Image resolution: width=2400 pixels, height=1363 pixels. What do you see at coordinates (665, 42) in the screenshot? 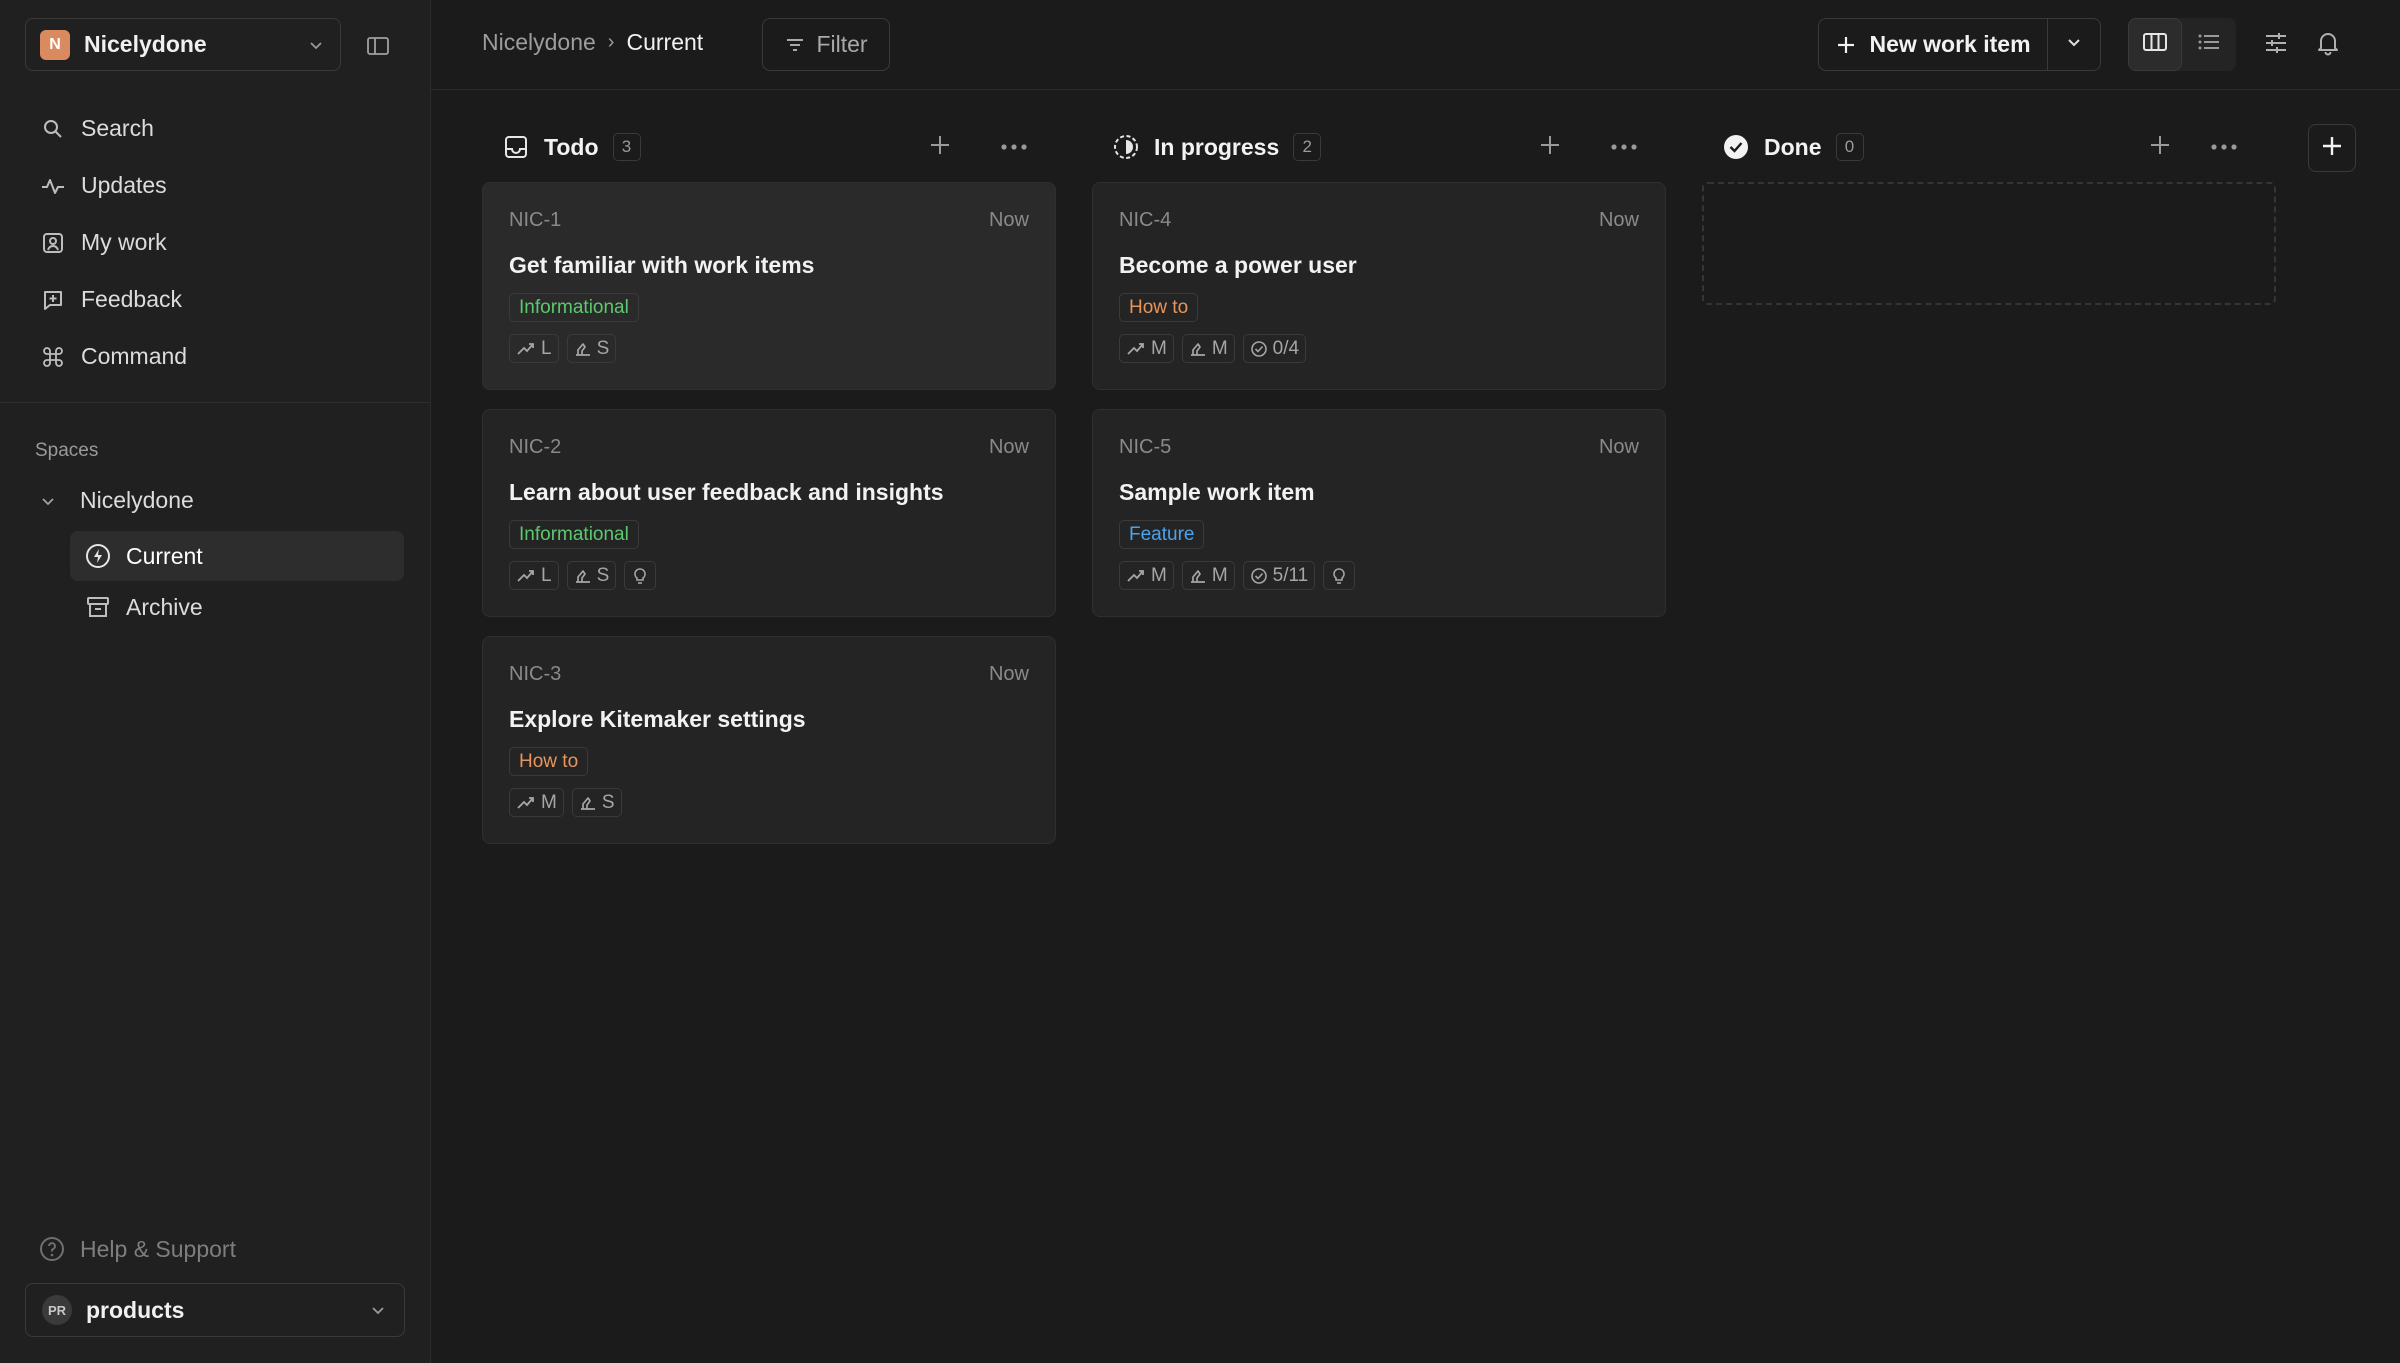
I see `breadcrumb-current: Current` at bounding box center [665, 42].